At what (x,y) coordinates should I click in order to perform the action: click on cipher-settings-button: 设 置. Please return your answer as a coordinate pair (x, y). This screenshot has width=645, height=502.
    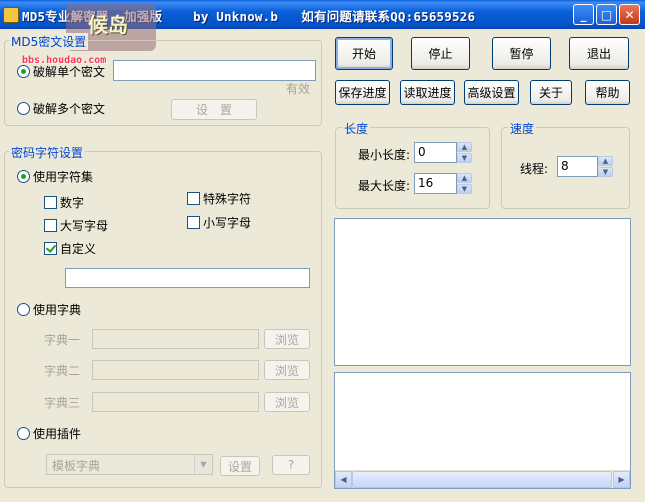
    Looking at the image, I should click on (214, 109).